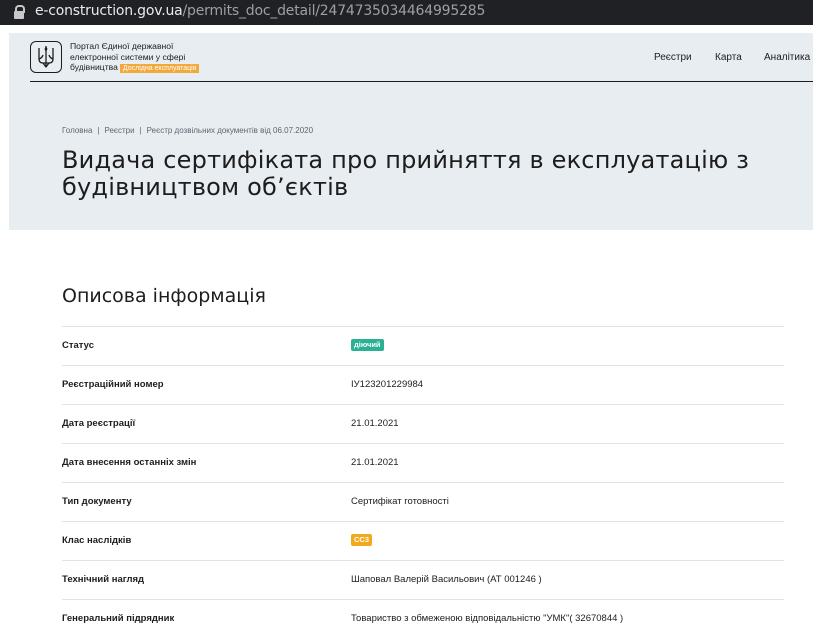 This screenshot has height=638, width=813. What do you see at coordinates (423, 540) in the screenshot?
I see `info-row-consequence-class: Клас наслідків СС3` at bounding box center [423, 540].